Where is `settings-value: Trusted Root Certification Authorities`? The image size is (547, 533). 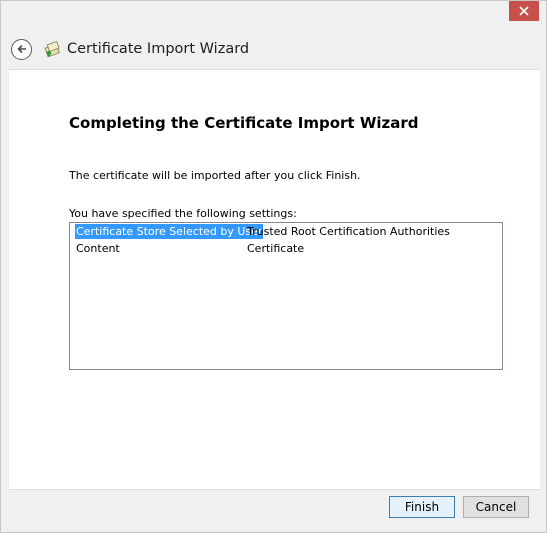
settings-value: Trusted Root Certification Authorities is located at coordinates (348, 231).